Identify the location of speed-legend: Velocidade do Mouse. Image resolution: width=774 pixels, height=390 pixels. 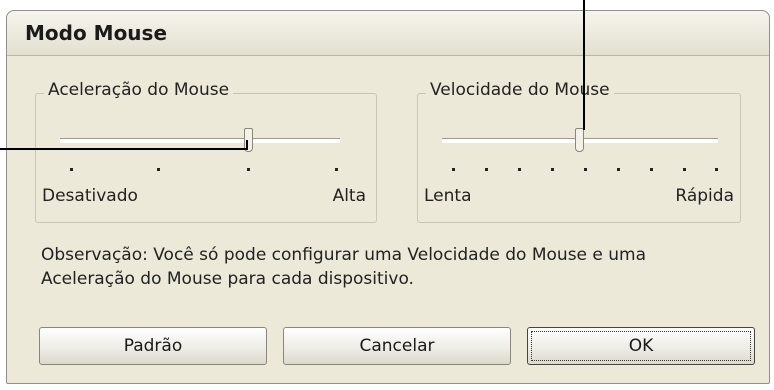
(520, 90).